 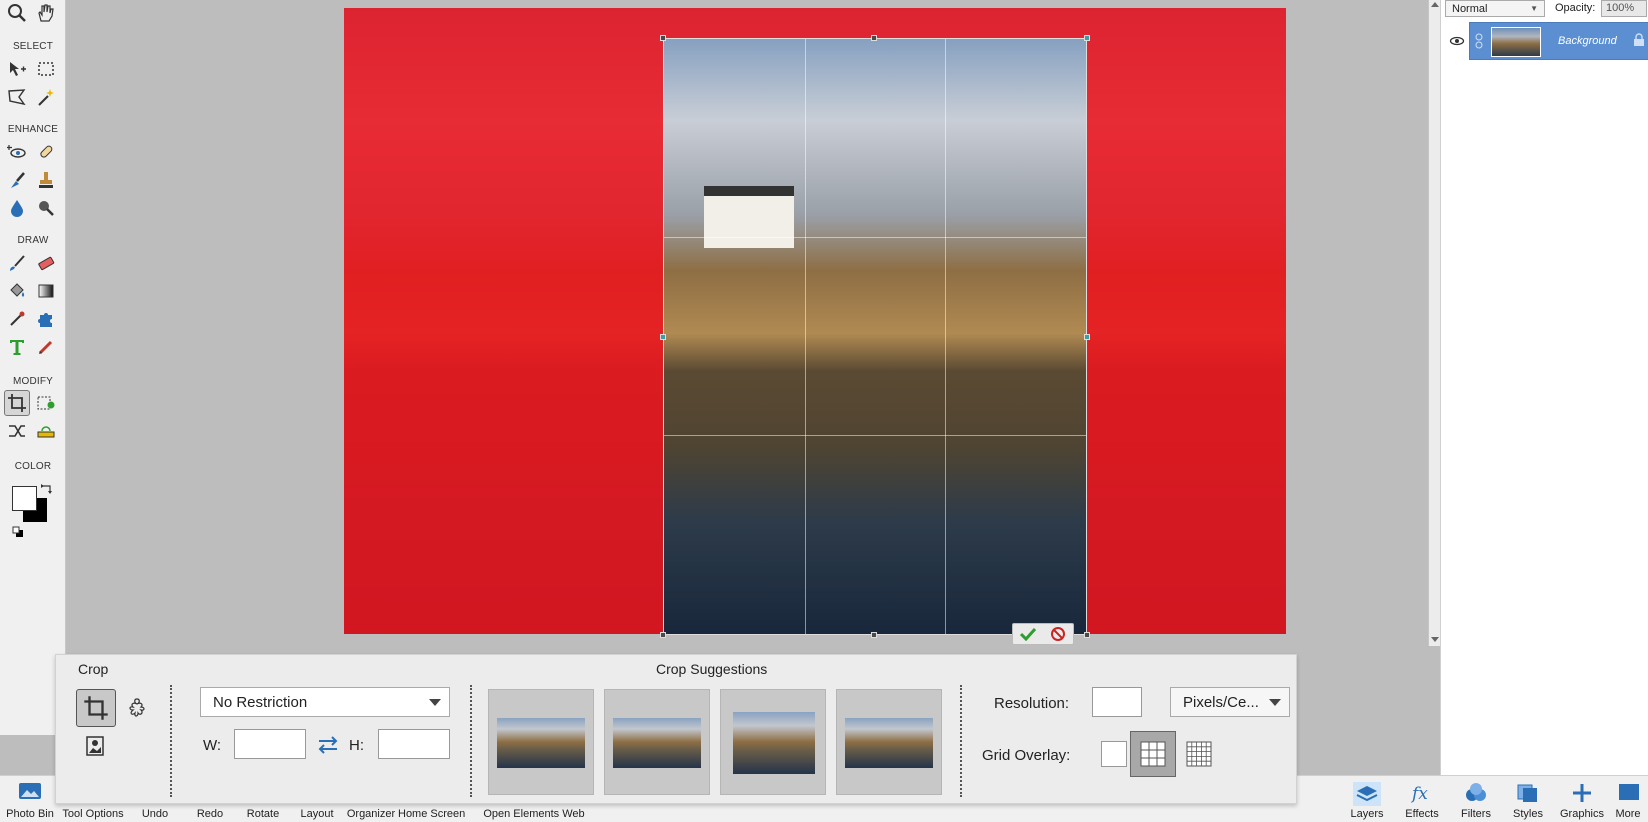 I want to click on crop-handle-top-right, so click(x=1087, y=38).